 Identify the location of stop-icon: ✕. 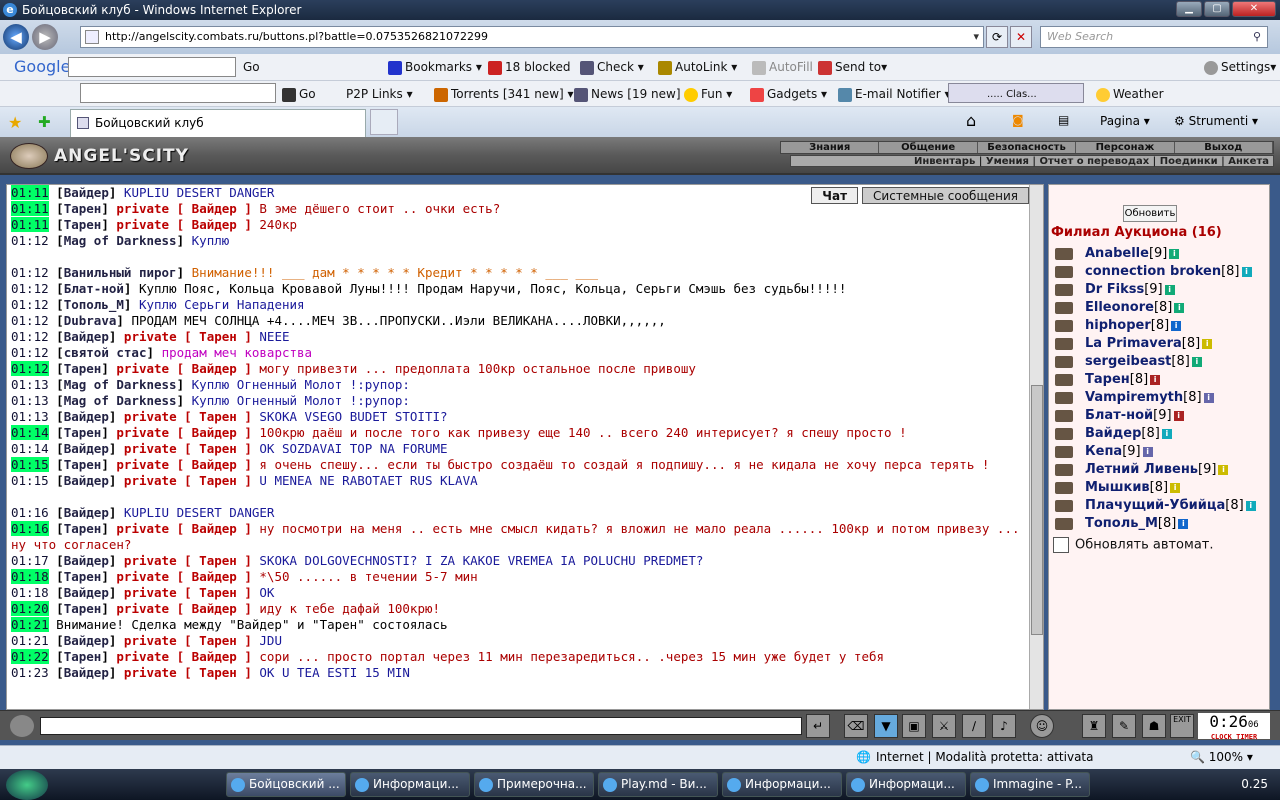
(1021, 37).